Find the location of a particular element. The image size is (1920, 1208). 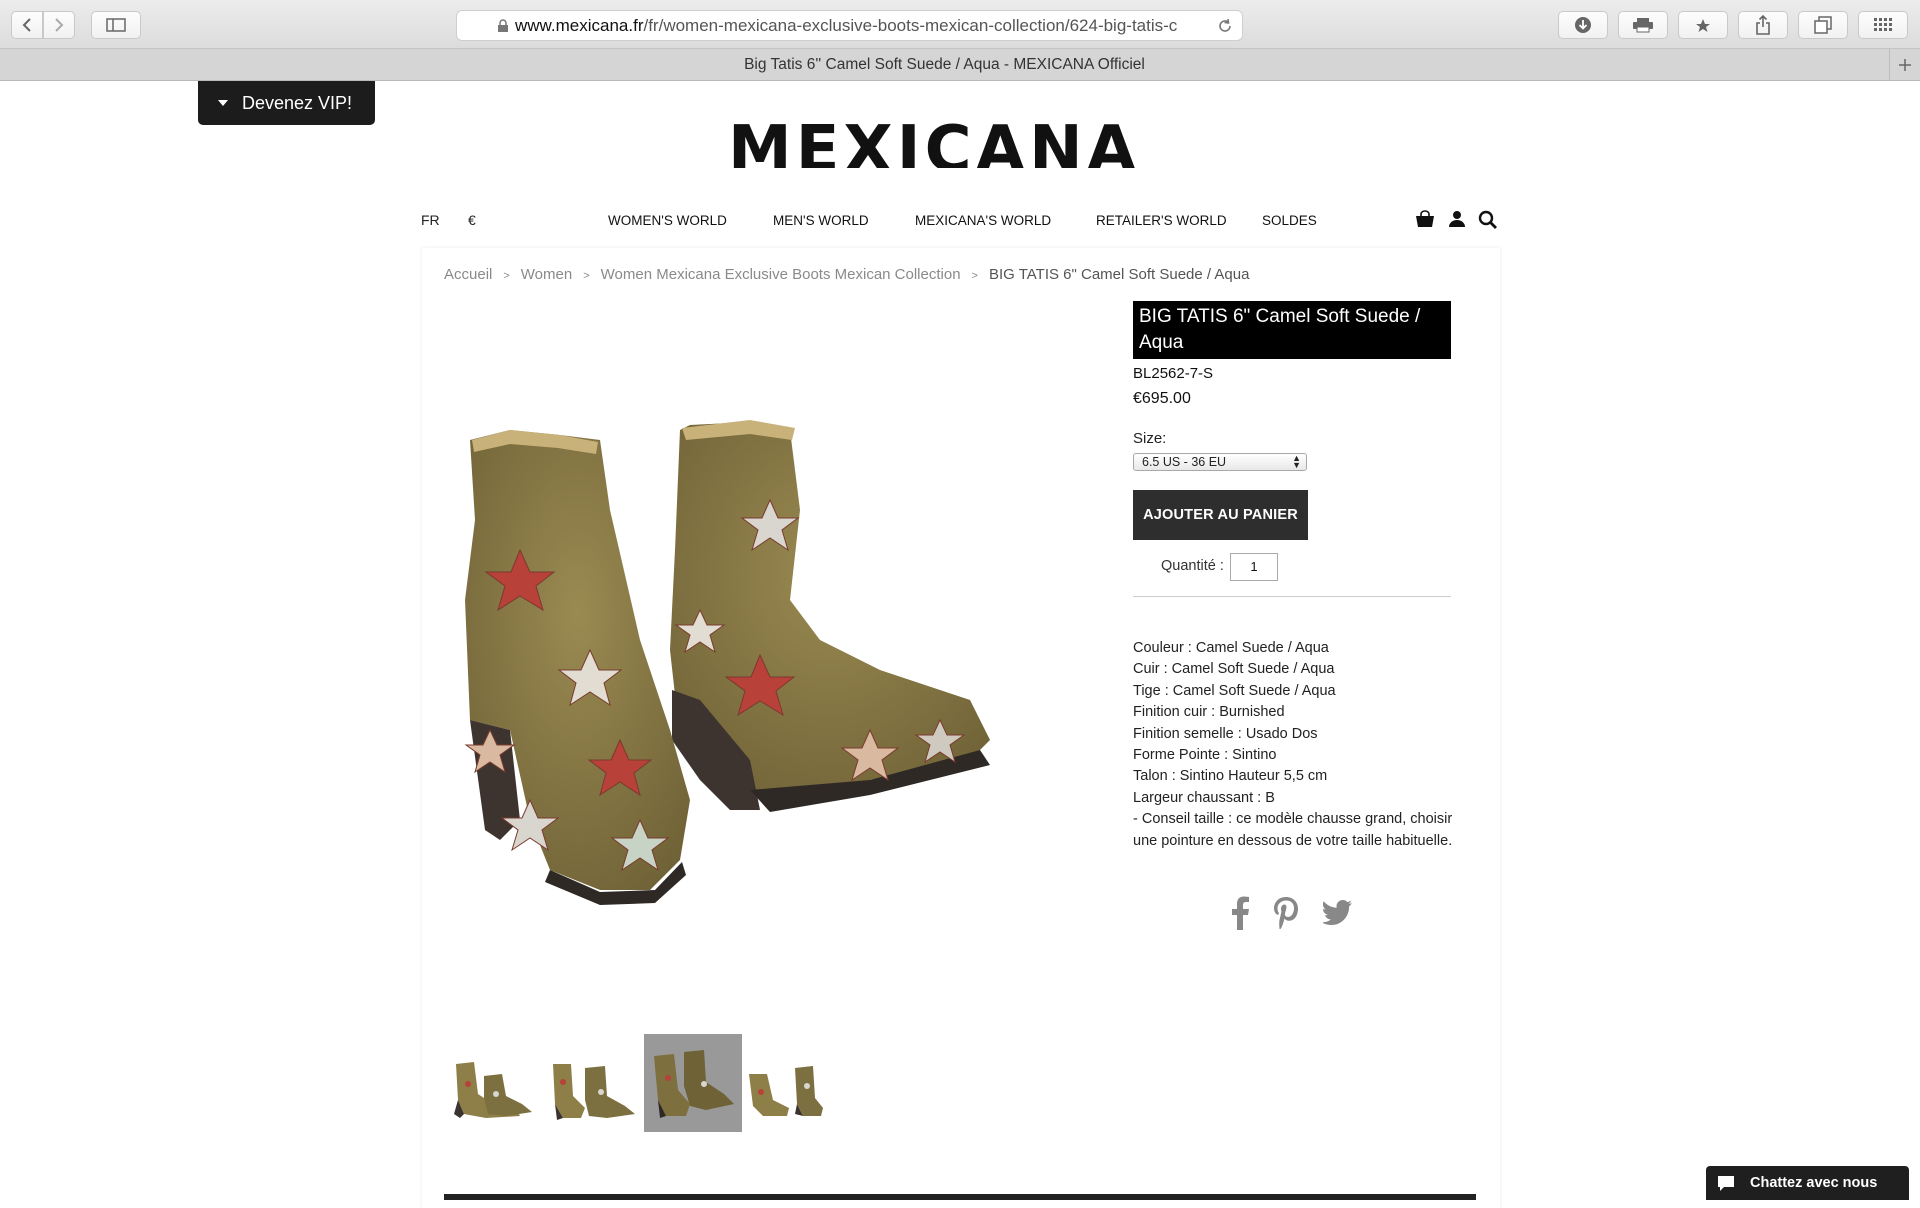

quantity-label: Quantité : is located at coordinates (1192, 566).